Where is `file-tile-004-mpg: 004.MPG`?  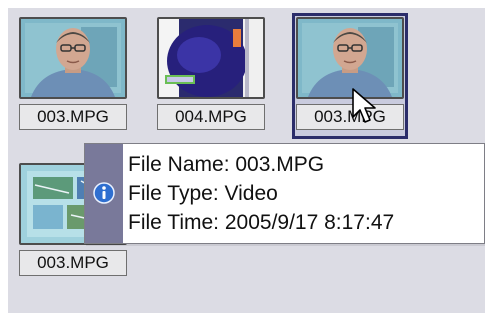
file-tile-004-mpg: 004.MPG is located at coordinates (211, 76).